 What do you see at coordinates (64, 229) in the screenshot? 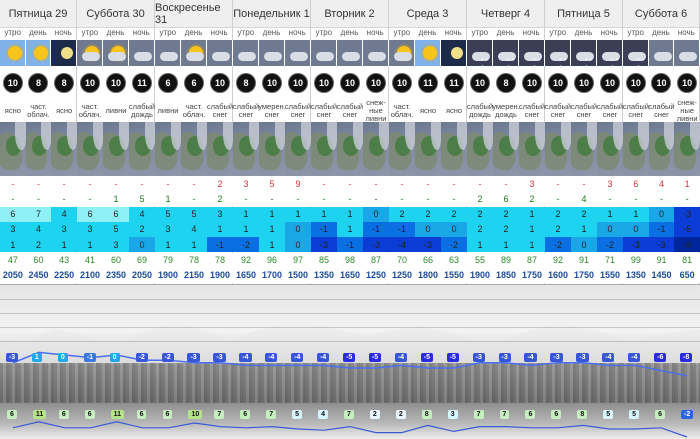
I see `temperature-cell: 3` at bounding box center [64, 229].